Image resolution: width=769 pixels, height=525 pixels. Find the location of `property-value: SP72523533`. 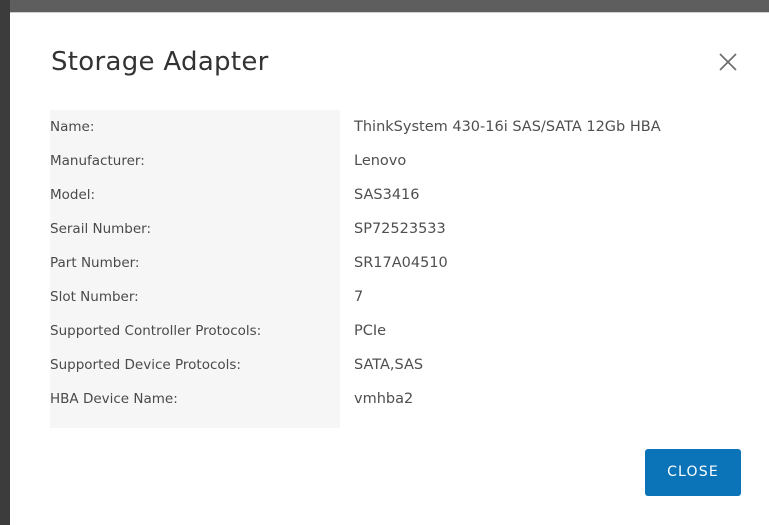

property-value: SP72523533 is located at coordinates (400, 229).